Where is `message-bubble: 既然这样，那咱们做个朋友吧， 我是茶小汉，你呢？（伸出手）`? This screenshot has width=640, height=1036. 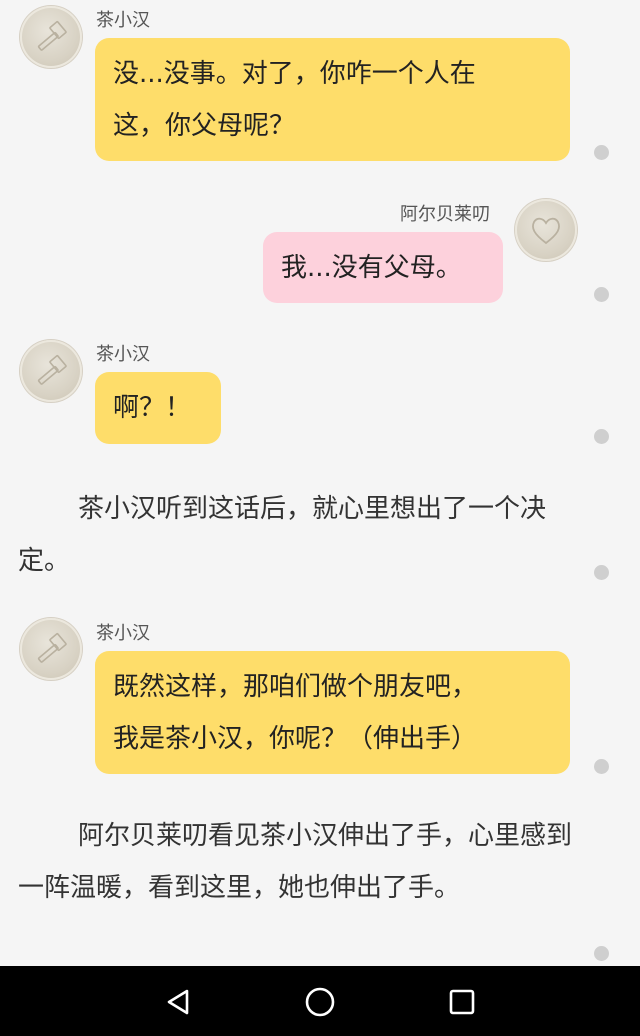 message-bubble: 既然这样，那咱们做个朋友吧， 我是茶小汉，你呢？（伸出手） is located at coordinates (332, 712).